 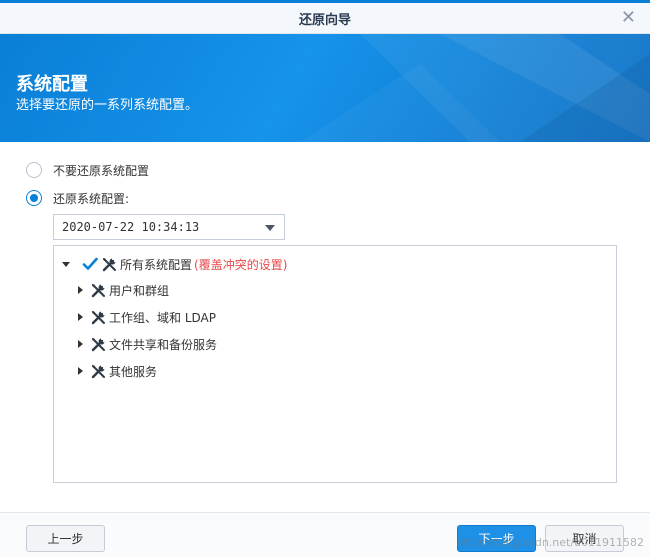 I want to click on watermark: https://blog.csdn.net/u011911582, so click(x=550, y=542).